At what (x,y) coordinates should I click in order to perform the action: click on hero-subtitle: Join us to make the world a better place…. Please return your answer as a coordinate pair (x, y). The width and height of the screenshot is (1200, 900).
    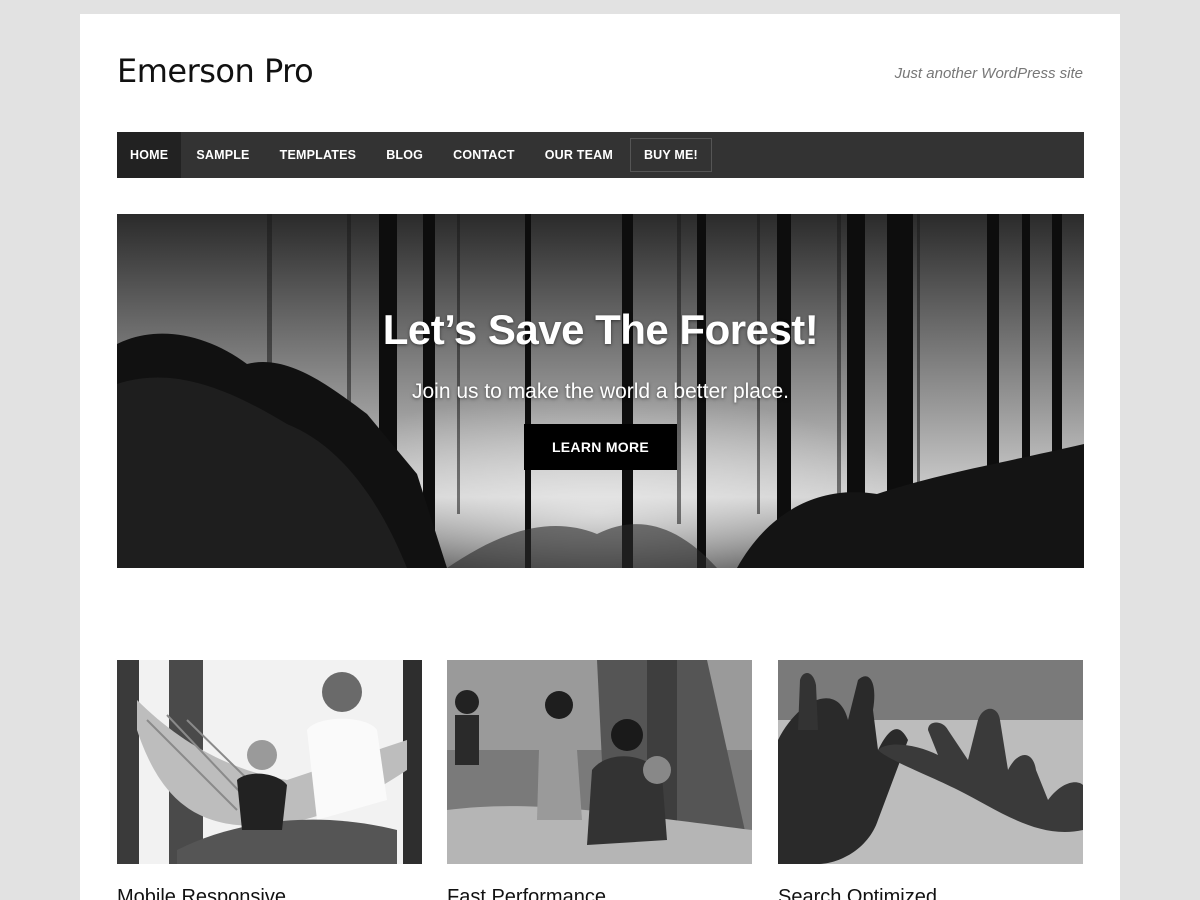
    Looking at the image, I should click on (600, 391).